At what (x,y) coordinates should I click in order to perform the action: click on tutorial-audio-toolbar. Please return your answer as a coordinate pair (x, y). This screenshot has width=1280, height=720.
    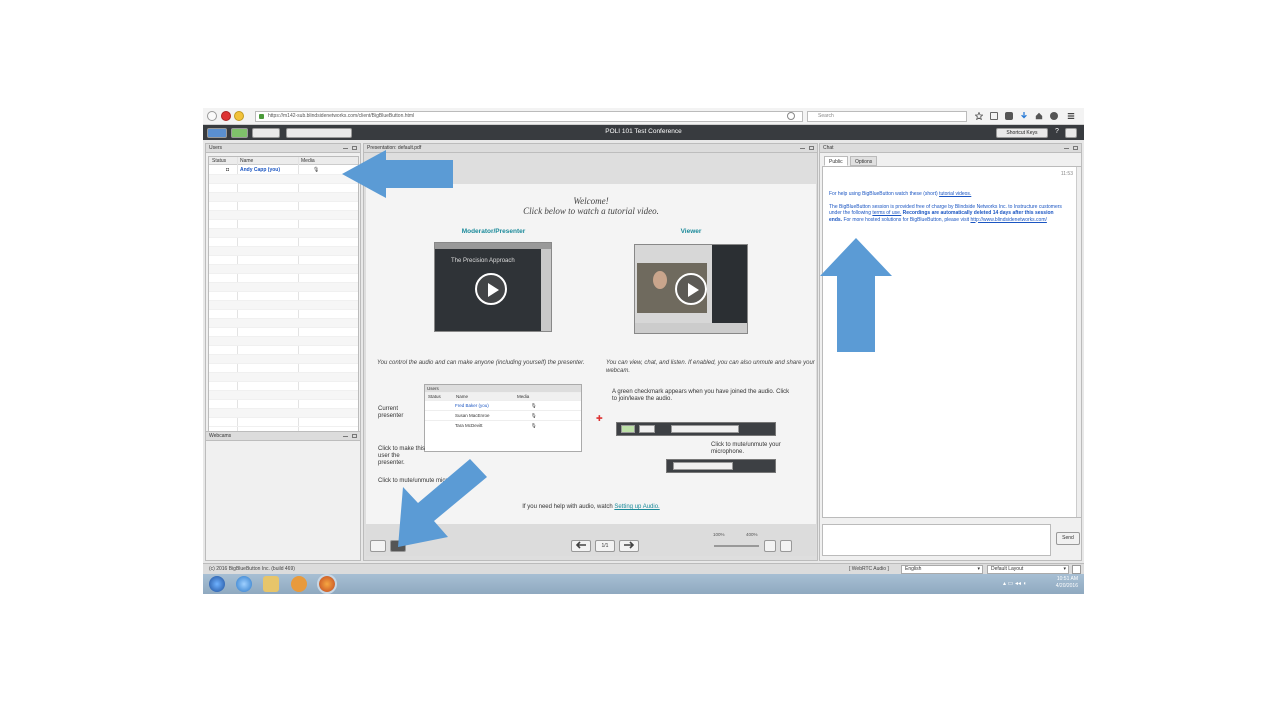
    Looking at the image, I should click on (696, 429).